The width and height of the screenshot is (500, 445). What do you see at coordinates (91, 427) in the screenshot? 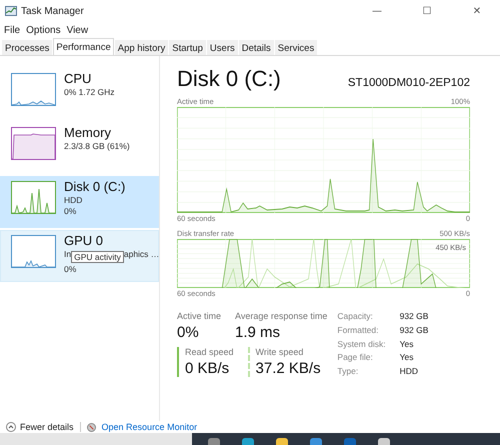
I see `resource-monitor-icon` at bounding box center [91, 427].